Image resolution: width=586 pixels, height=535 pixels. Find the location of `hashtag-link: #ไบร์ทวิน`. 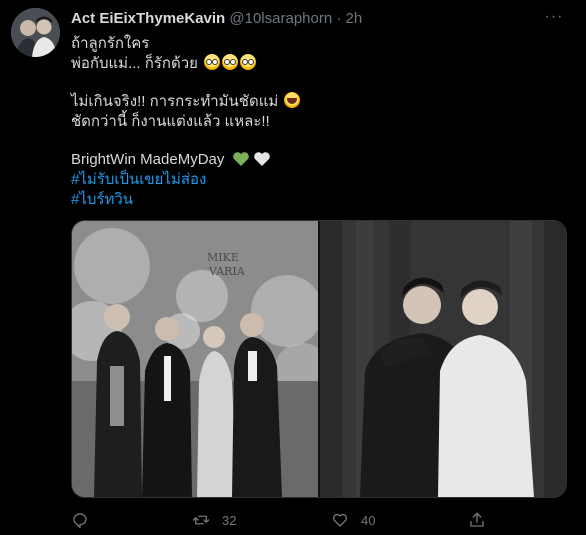

hashtag-link: #ไบร์ทวิน is located at coordinates (316, 200).